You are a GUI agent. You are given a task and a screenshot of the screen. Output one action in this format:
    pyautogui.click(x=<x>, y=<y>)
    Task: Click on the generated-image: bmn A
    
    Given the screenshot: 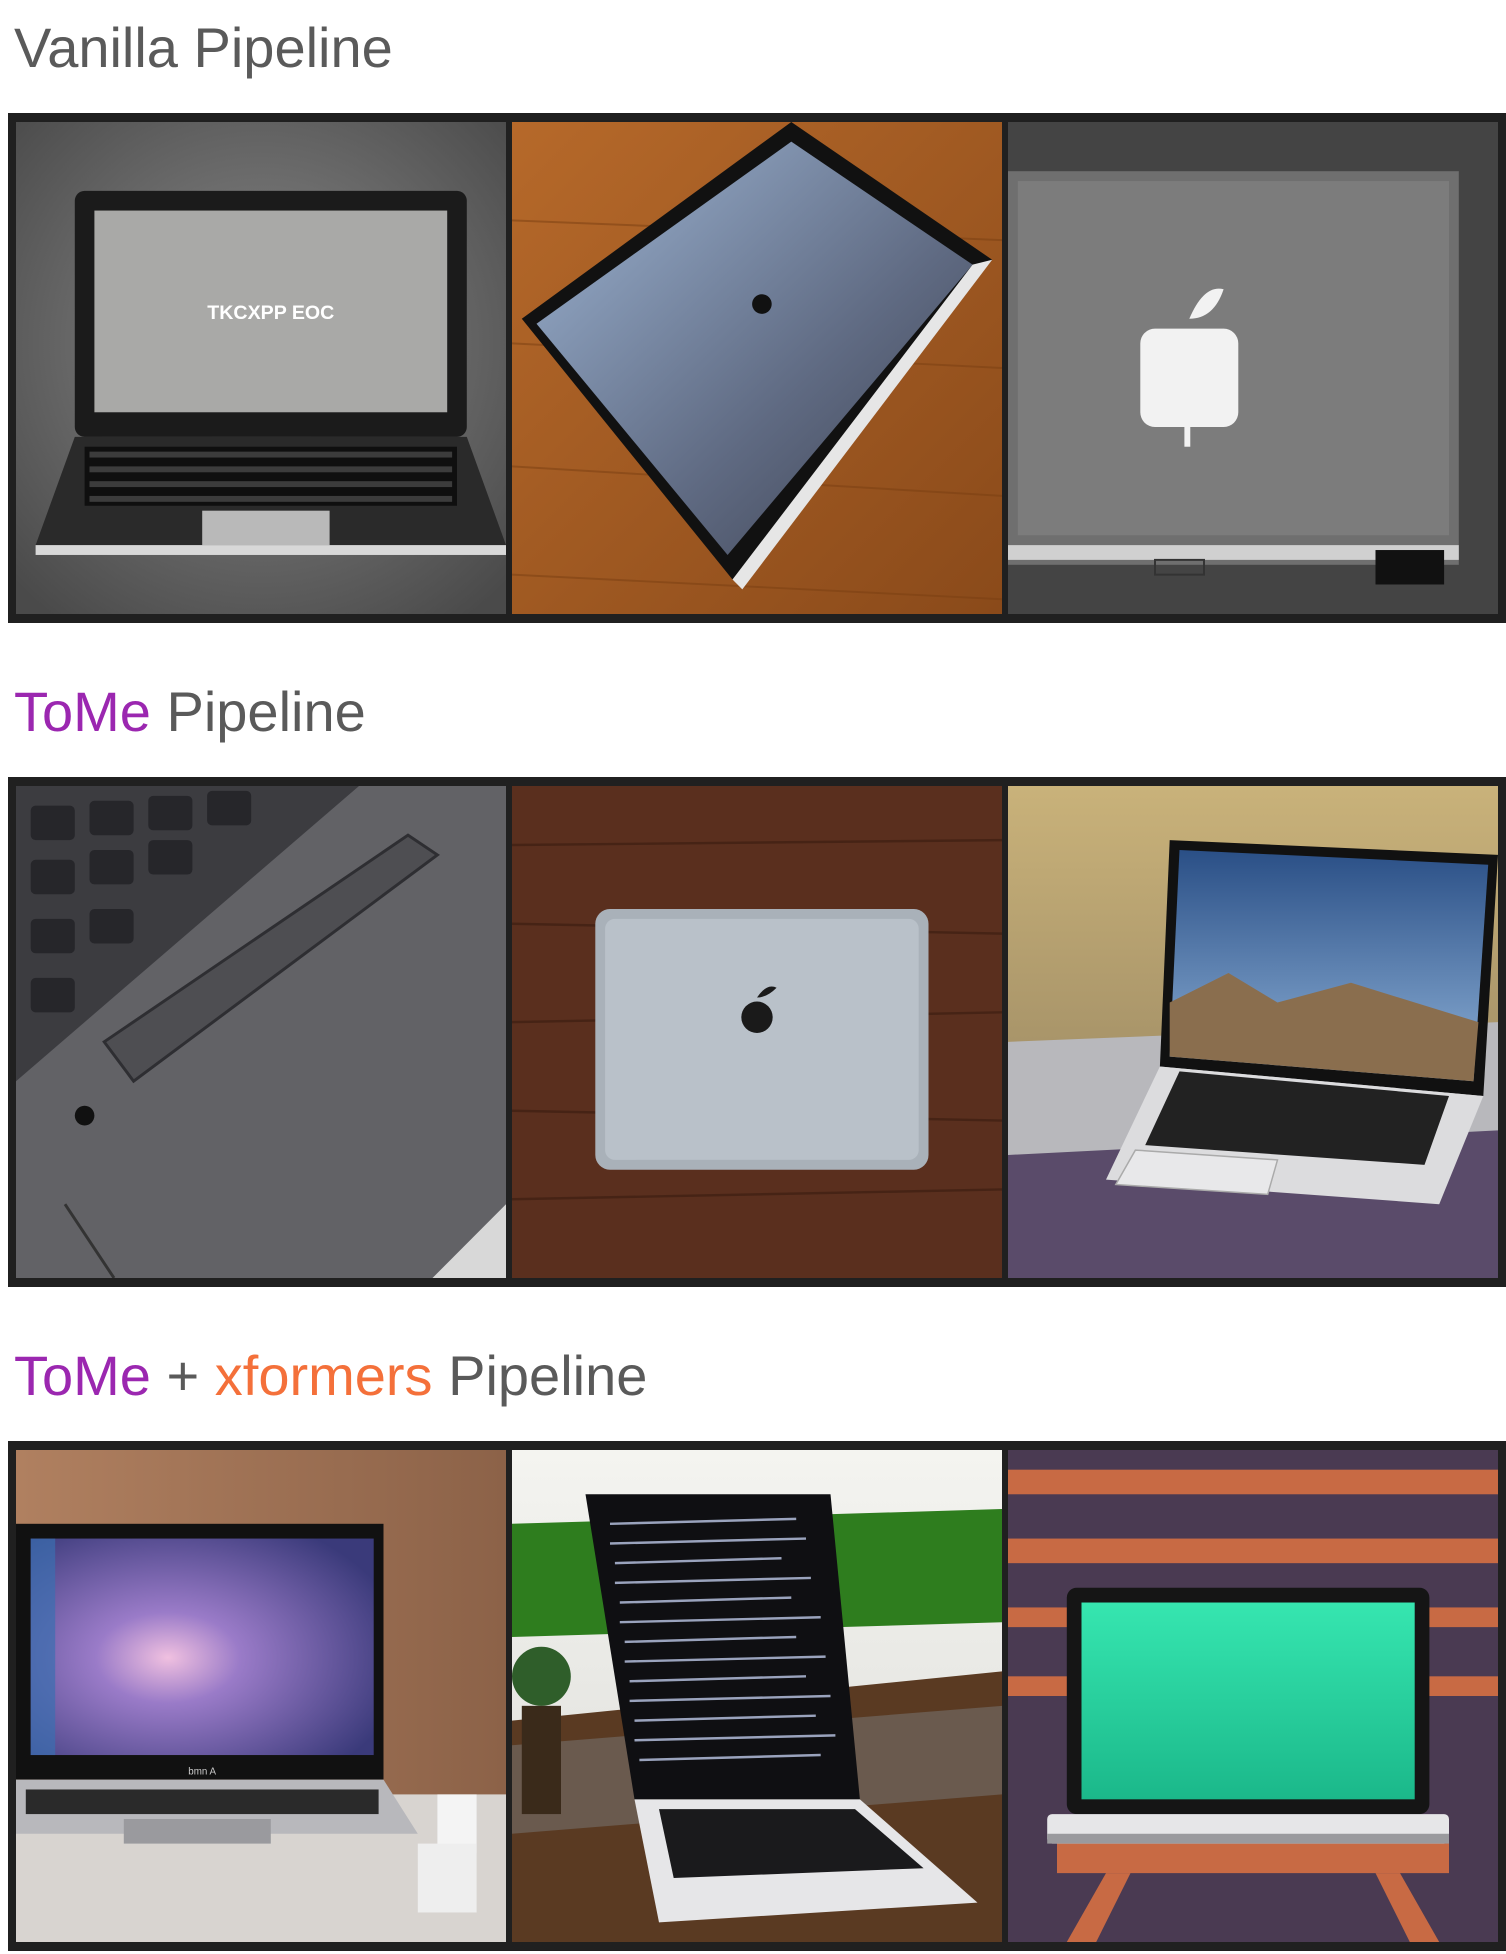 What is the action you would take?
    pyautogui.click(x=261, y=1696)
    